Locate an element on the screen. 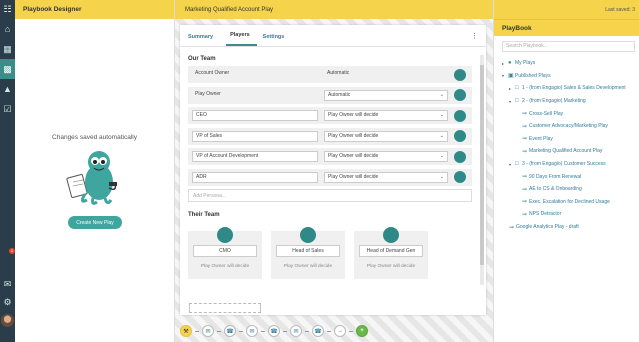 This screenshot has height=342, width=639. tree-node: ⇛ AE to CS & Onboarding is located at coordinates (570, 189).